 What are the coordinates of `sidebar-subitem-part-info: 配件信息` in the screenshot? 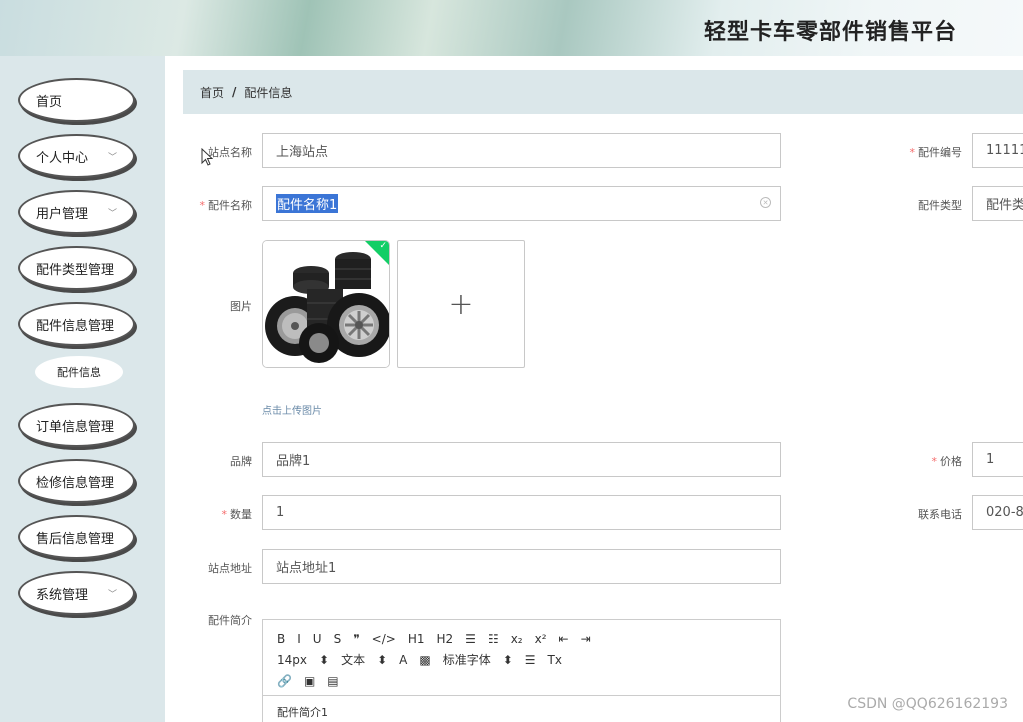 It's located at (79, 372).